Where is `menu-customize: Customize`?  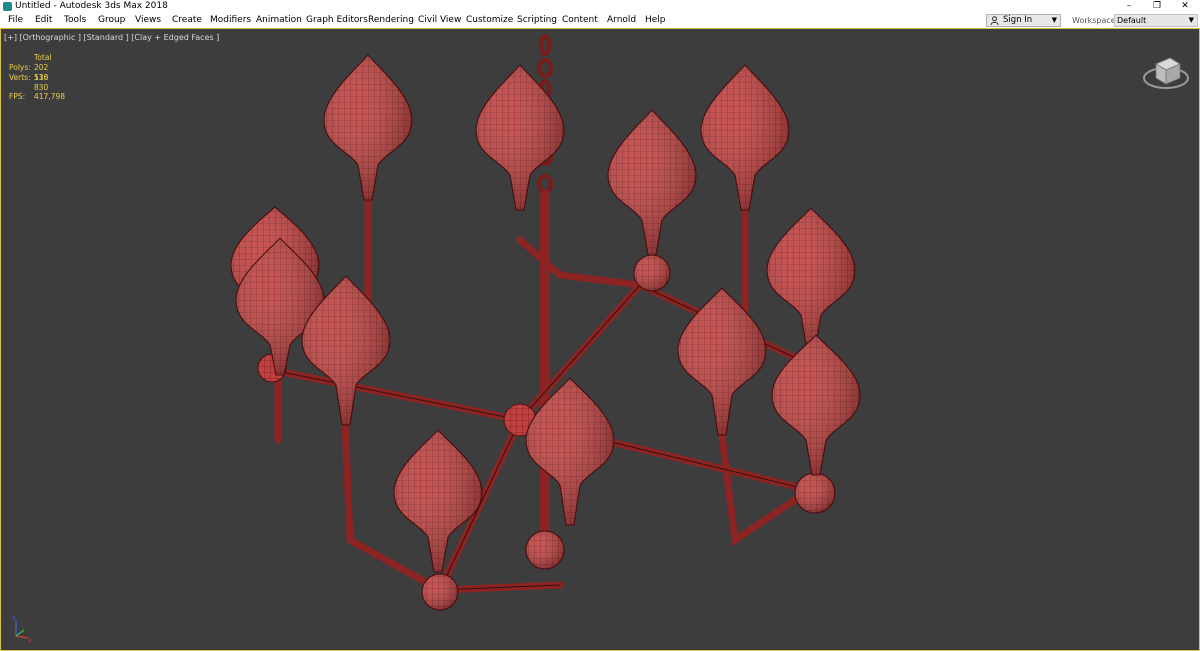 menu-customize: Customize is located at coordinates (489, 20).